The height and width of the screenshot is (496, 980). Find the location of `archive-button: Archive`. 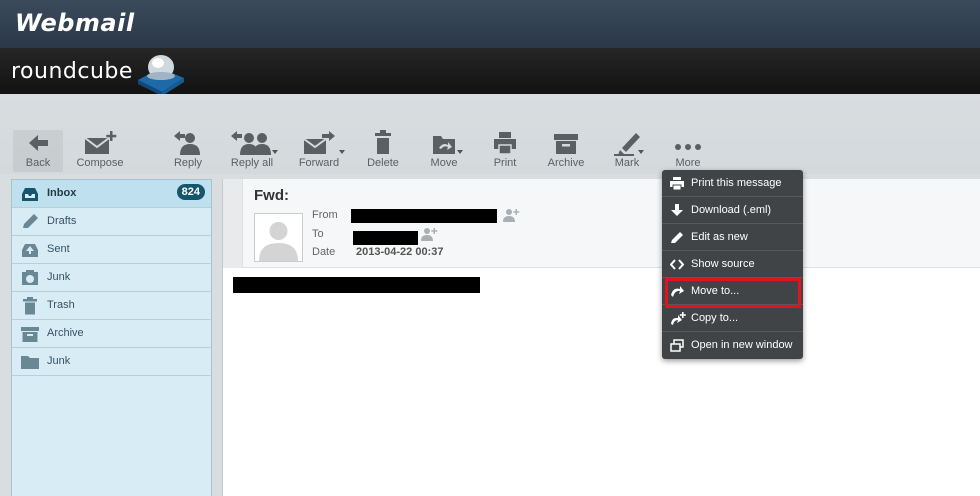

archive-button: Archive is located at coordinates (566, 151).